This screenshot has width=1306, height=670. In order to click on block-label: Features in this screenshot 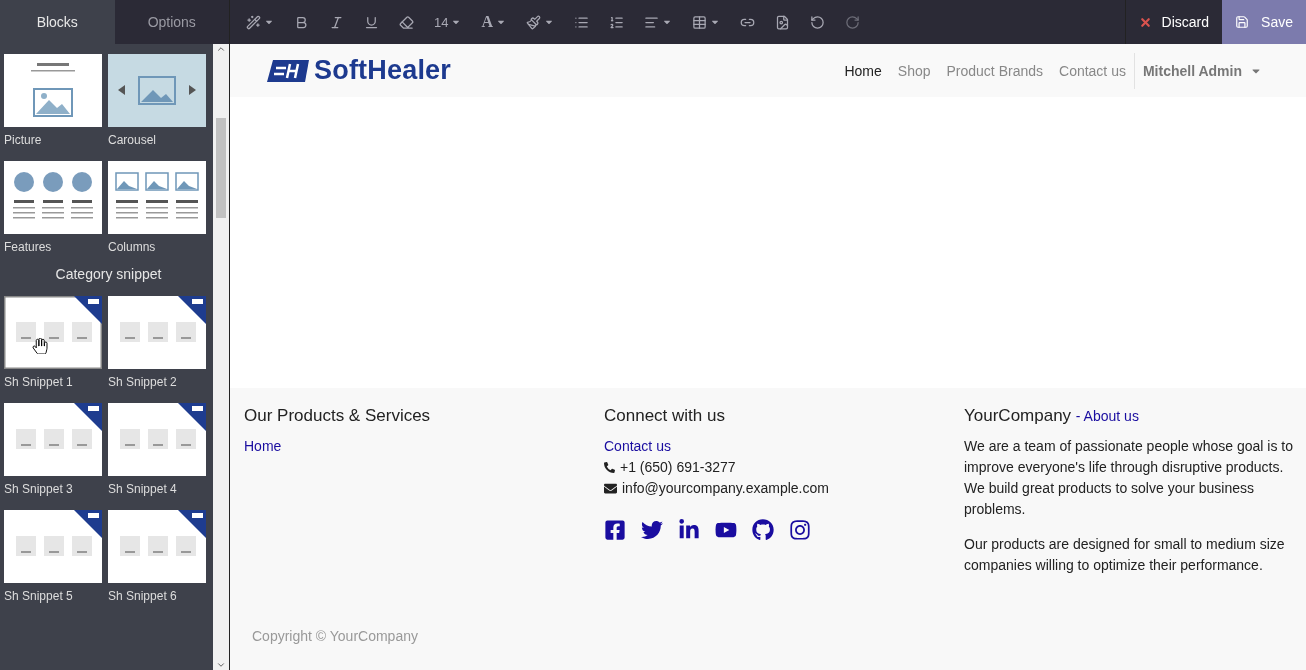, I will do `click(28, 247)`.